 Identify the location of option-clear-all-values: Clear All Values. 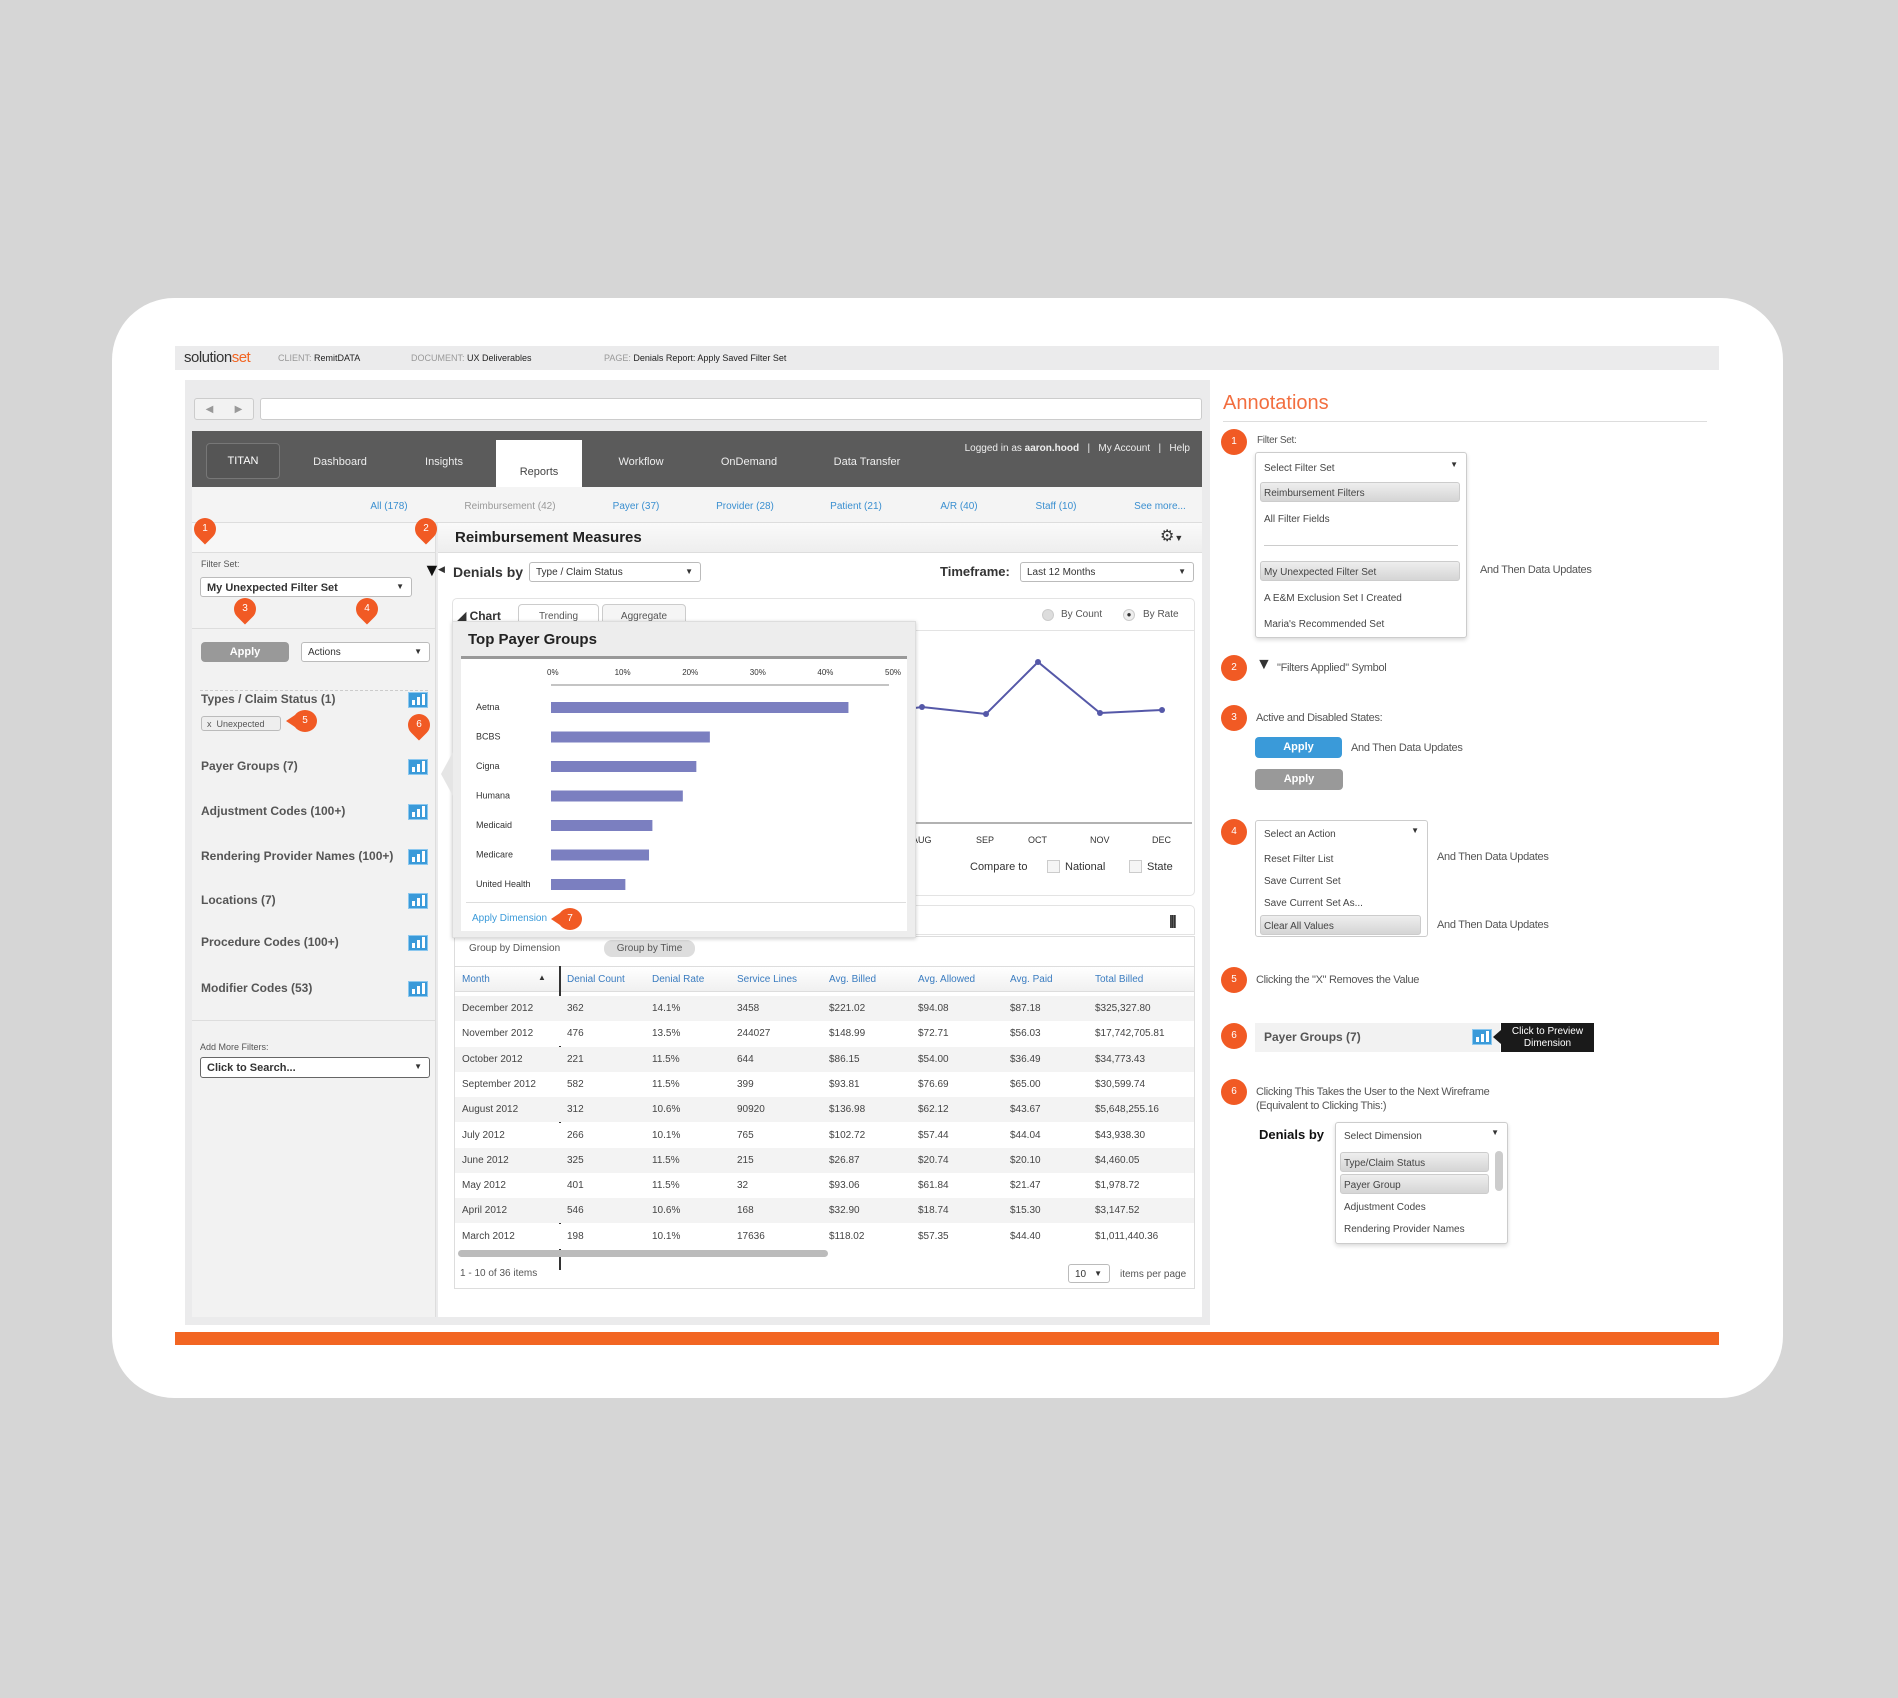
(1299, 926).